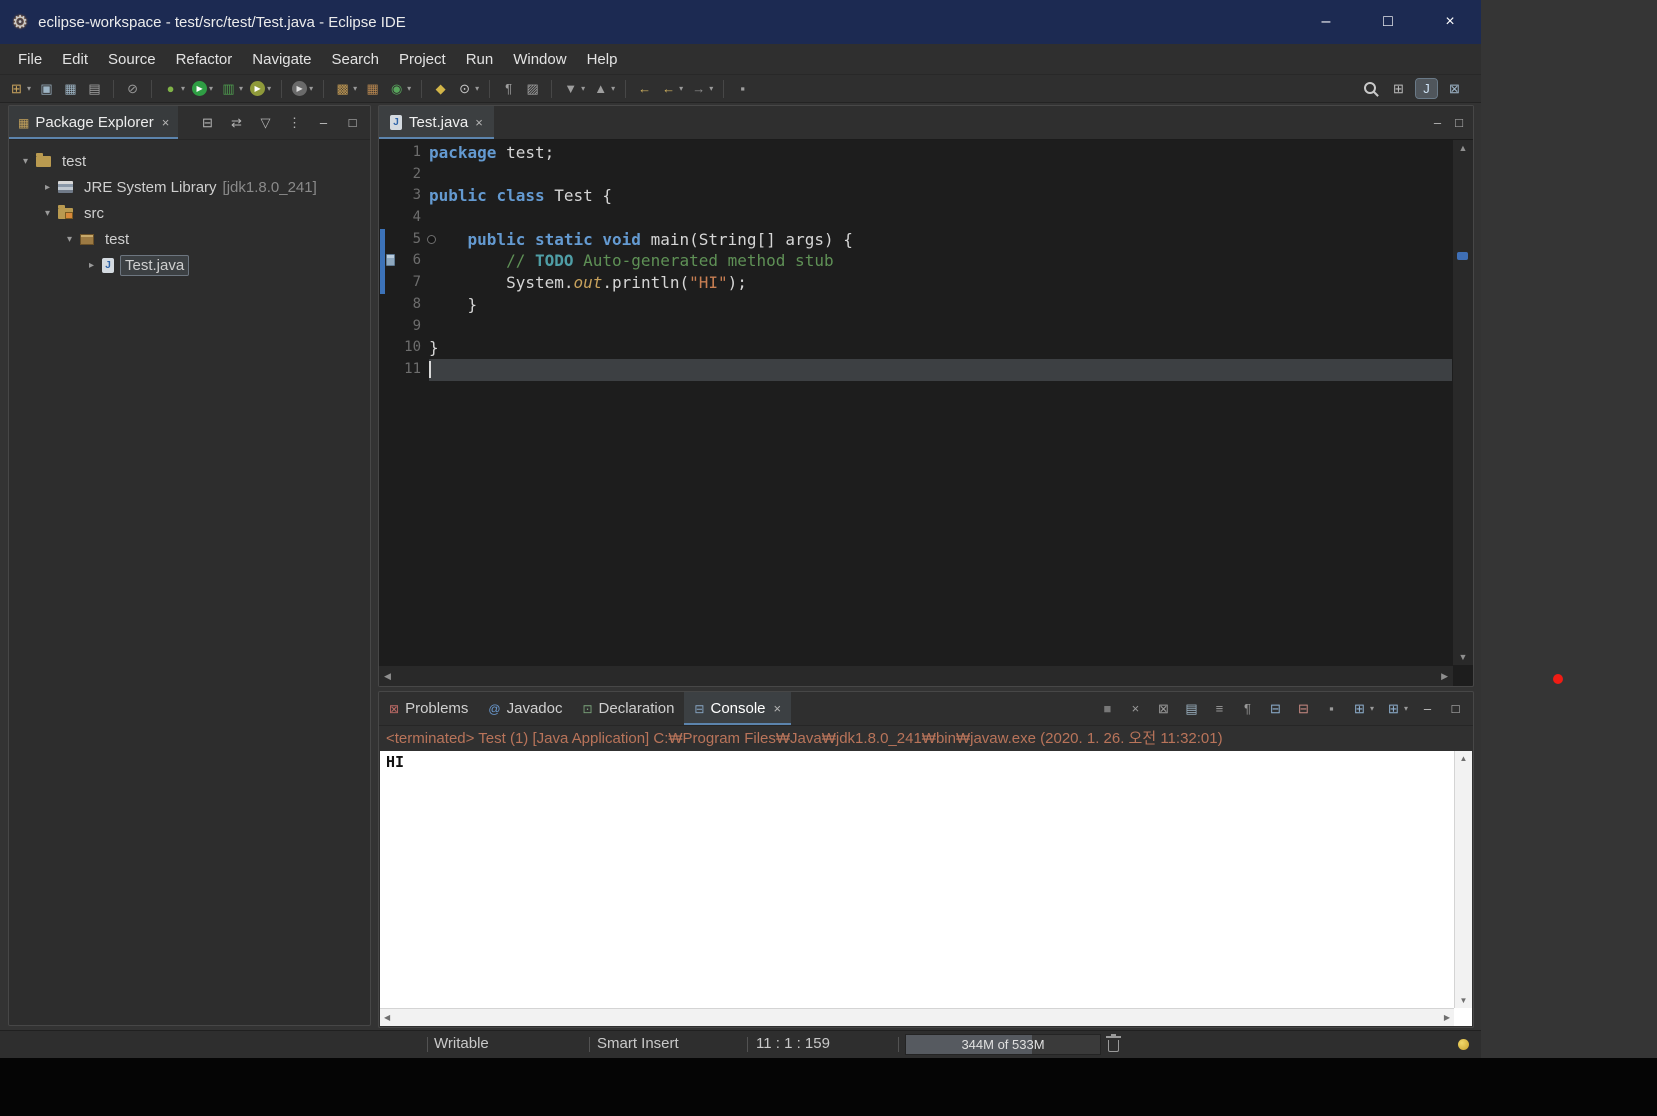  What do you see at coordinates (525, 708) in the screenshot?
I see `tab-javadoc: @ Javadoc` at bounding box center [525, 708].